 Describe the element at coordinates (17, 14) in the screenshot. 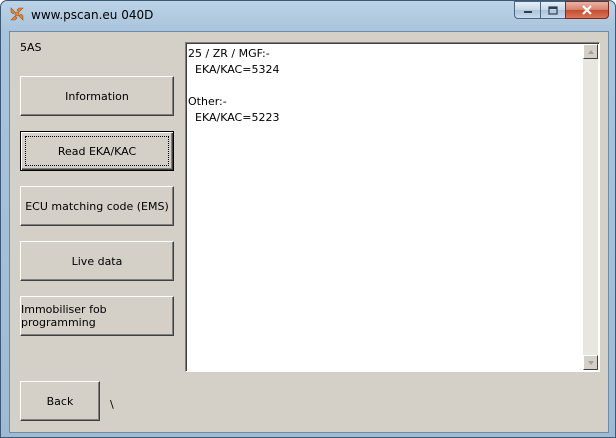

I see `pscan-logo-icon` at that location.